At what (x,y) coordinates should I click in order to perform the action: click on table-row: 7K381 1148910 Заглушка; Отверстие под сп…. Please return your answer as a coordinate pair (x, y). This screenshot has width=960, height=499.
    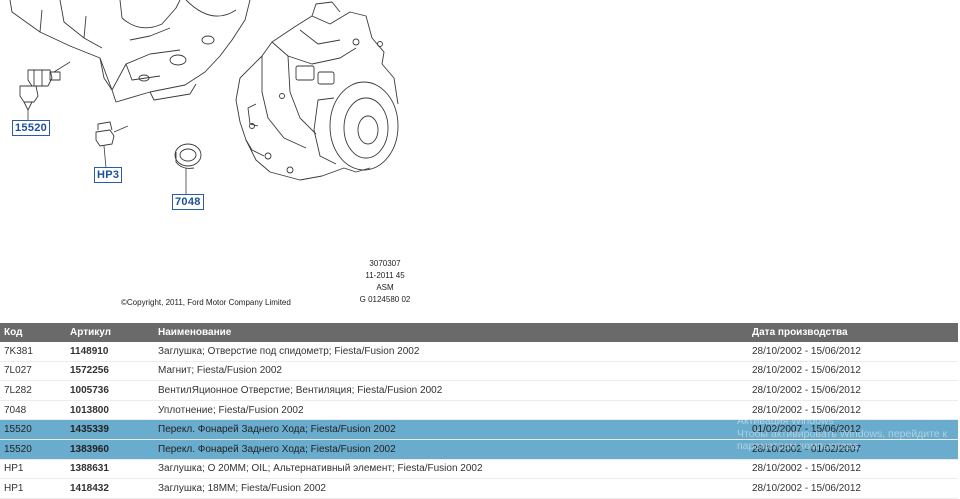
    Looking at the image, I should click on (479, 352).